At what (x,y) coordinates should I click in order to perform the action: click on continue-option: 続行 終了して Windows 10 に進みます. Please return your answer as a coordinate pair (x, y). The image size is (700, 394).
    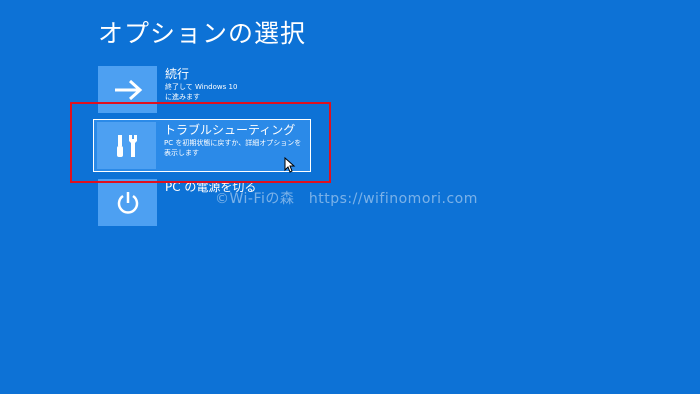
    Looking at the image, I should click on (209, 89).